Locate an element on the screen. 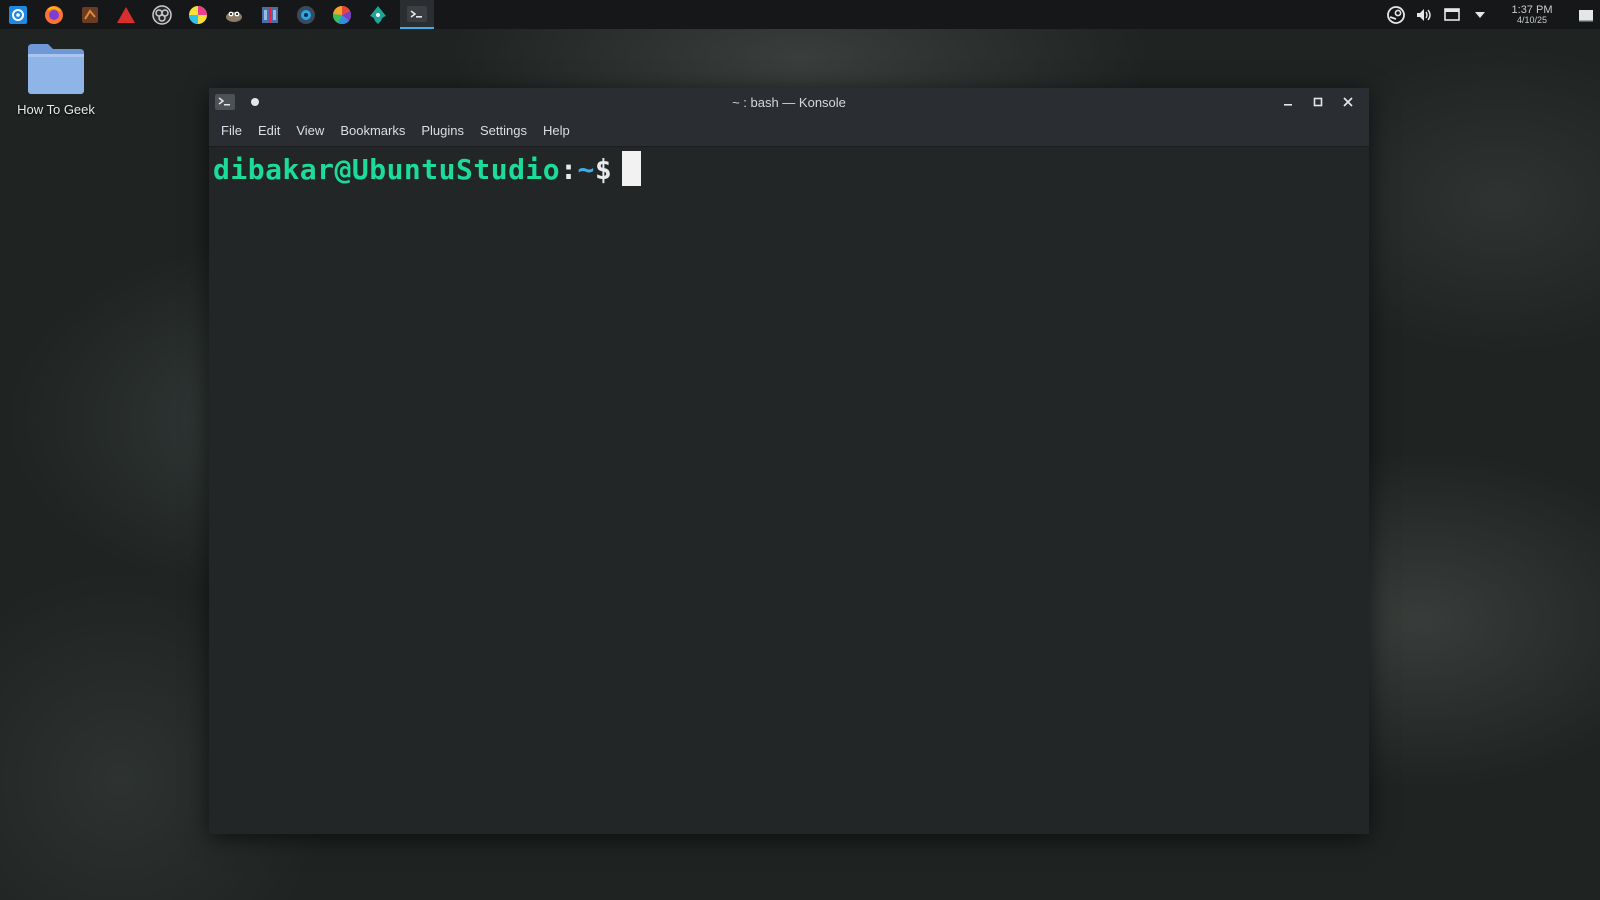  app-launcher-icon is located at coordinates (18, 14).